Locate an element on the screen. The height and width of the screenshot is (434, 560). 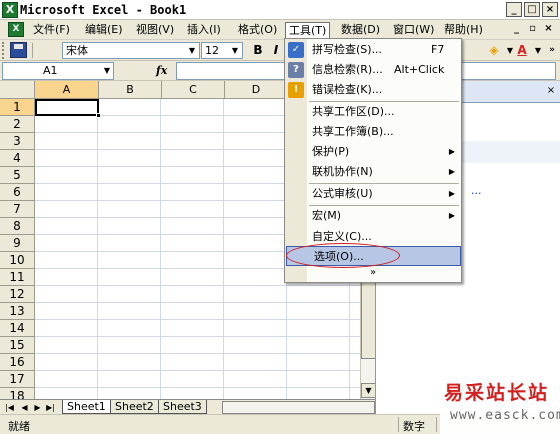
row-header: 8 is located at coordinates (17, 226).